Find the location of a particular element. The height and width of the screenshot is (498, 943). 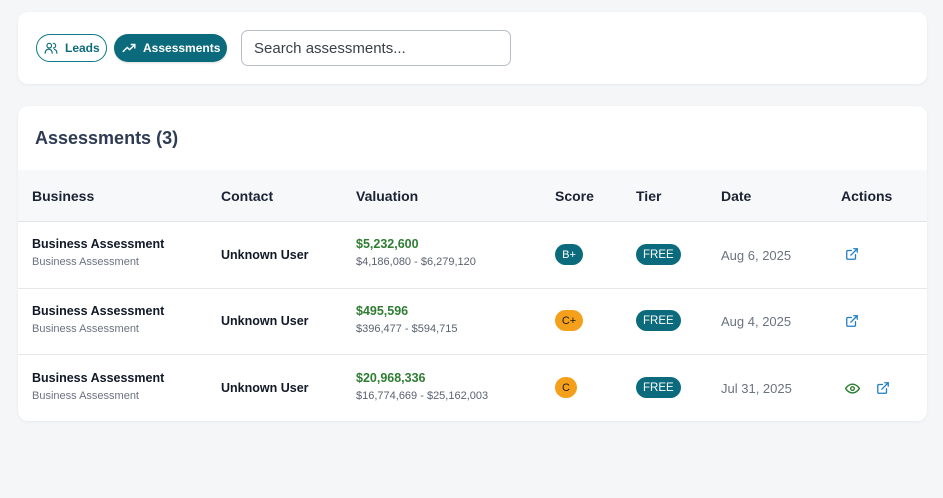

header-date: Date is located at coordinates (736, 196).